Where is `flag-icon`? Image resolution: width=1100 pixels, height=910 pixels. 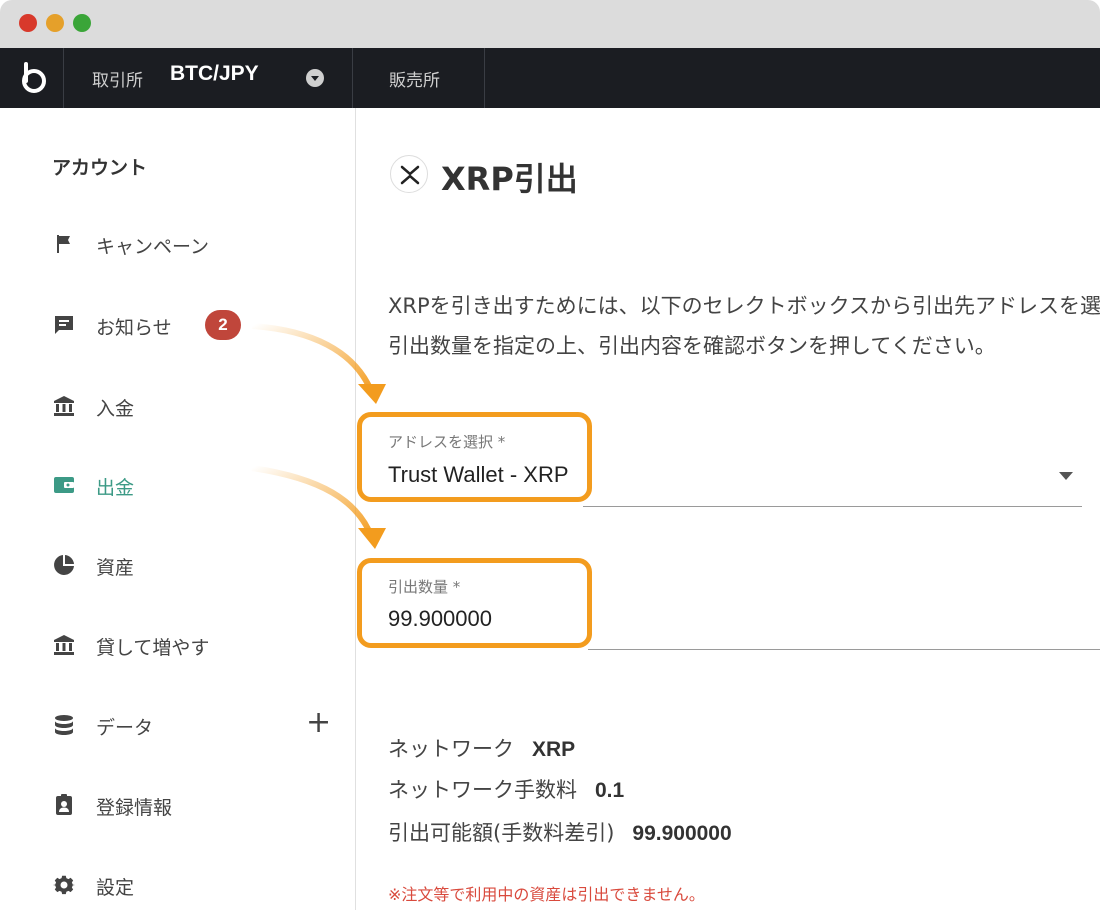
flag-icon is located at coordinates (63, 244).